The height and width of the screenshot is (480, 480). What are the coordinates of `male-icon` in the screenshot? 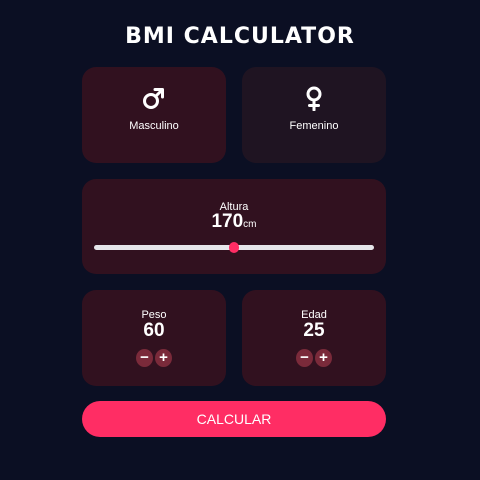 It's located at (154, 98).